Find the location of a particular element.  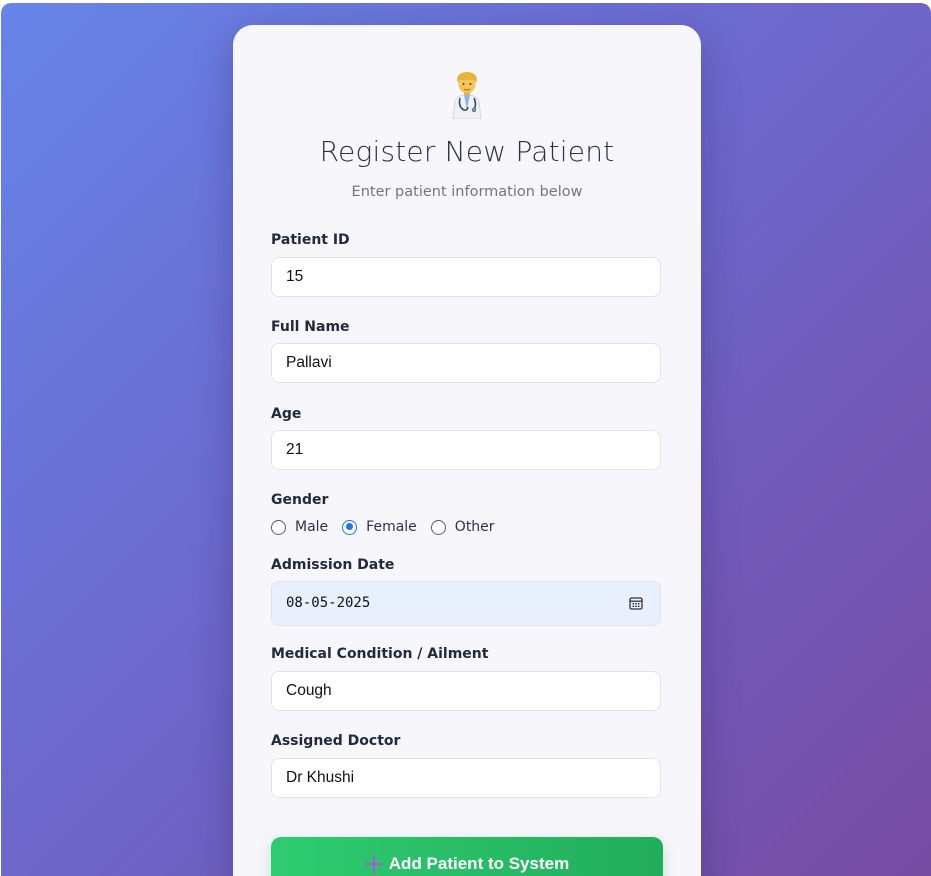

page-title: Register New Patient is located at coordinates (467, 151).